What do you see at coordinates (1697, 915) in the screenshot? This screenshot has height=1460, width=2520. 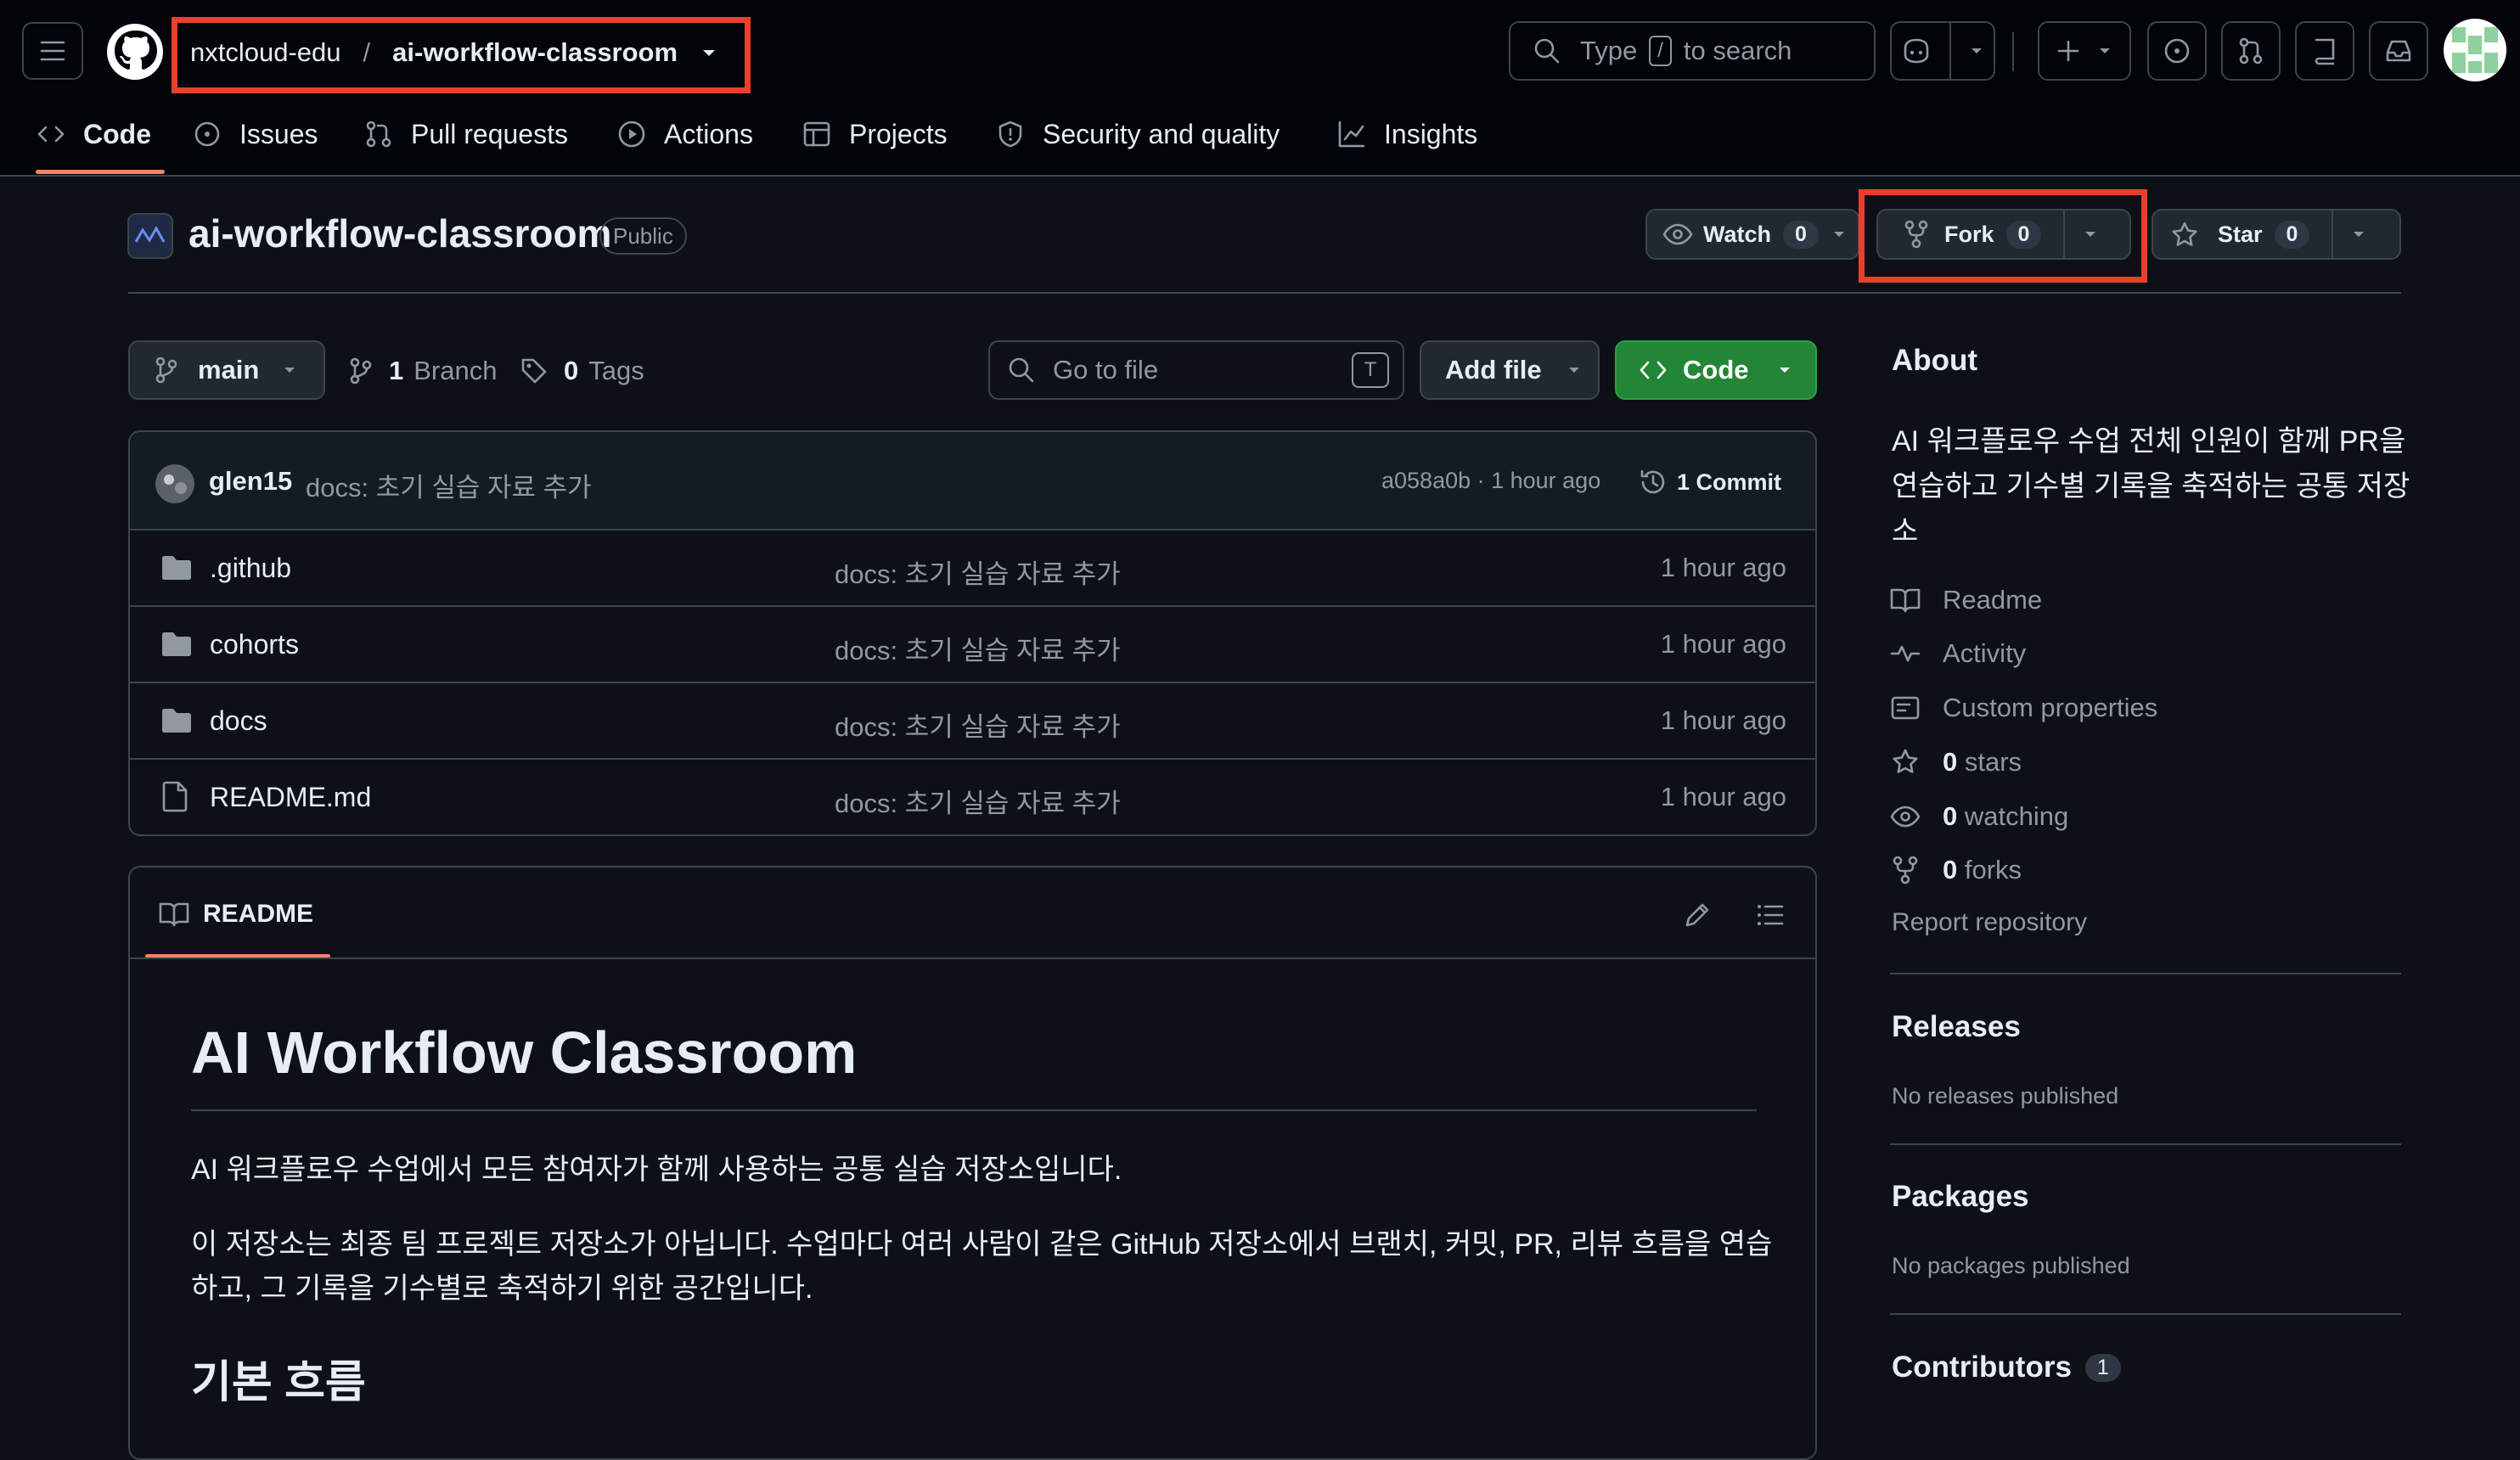 I see `edit-pencil-icon` at bounding box center [1697, 915].